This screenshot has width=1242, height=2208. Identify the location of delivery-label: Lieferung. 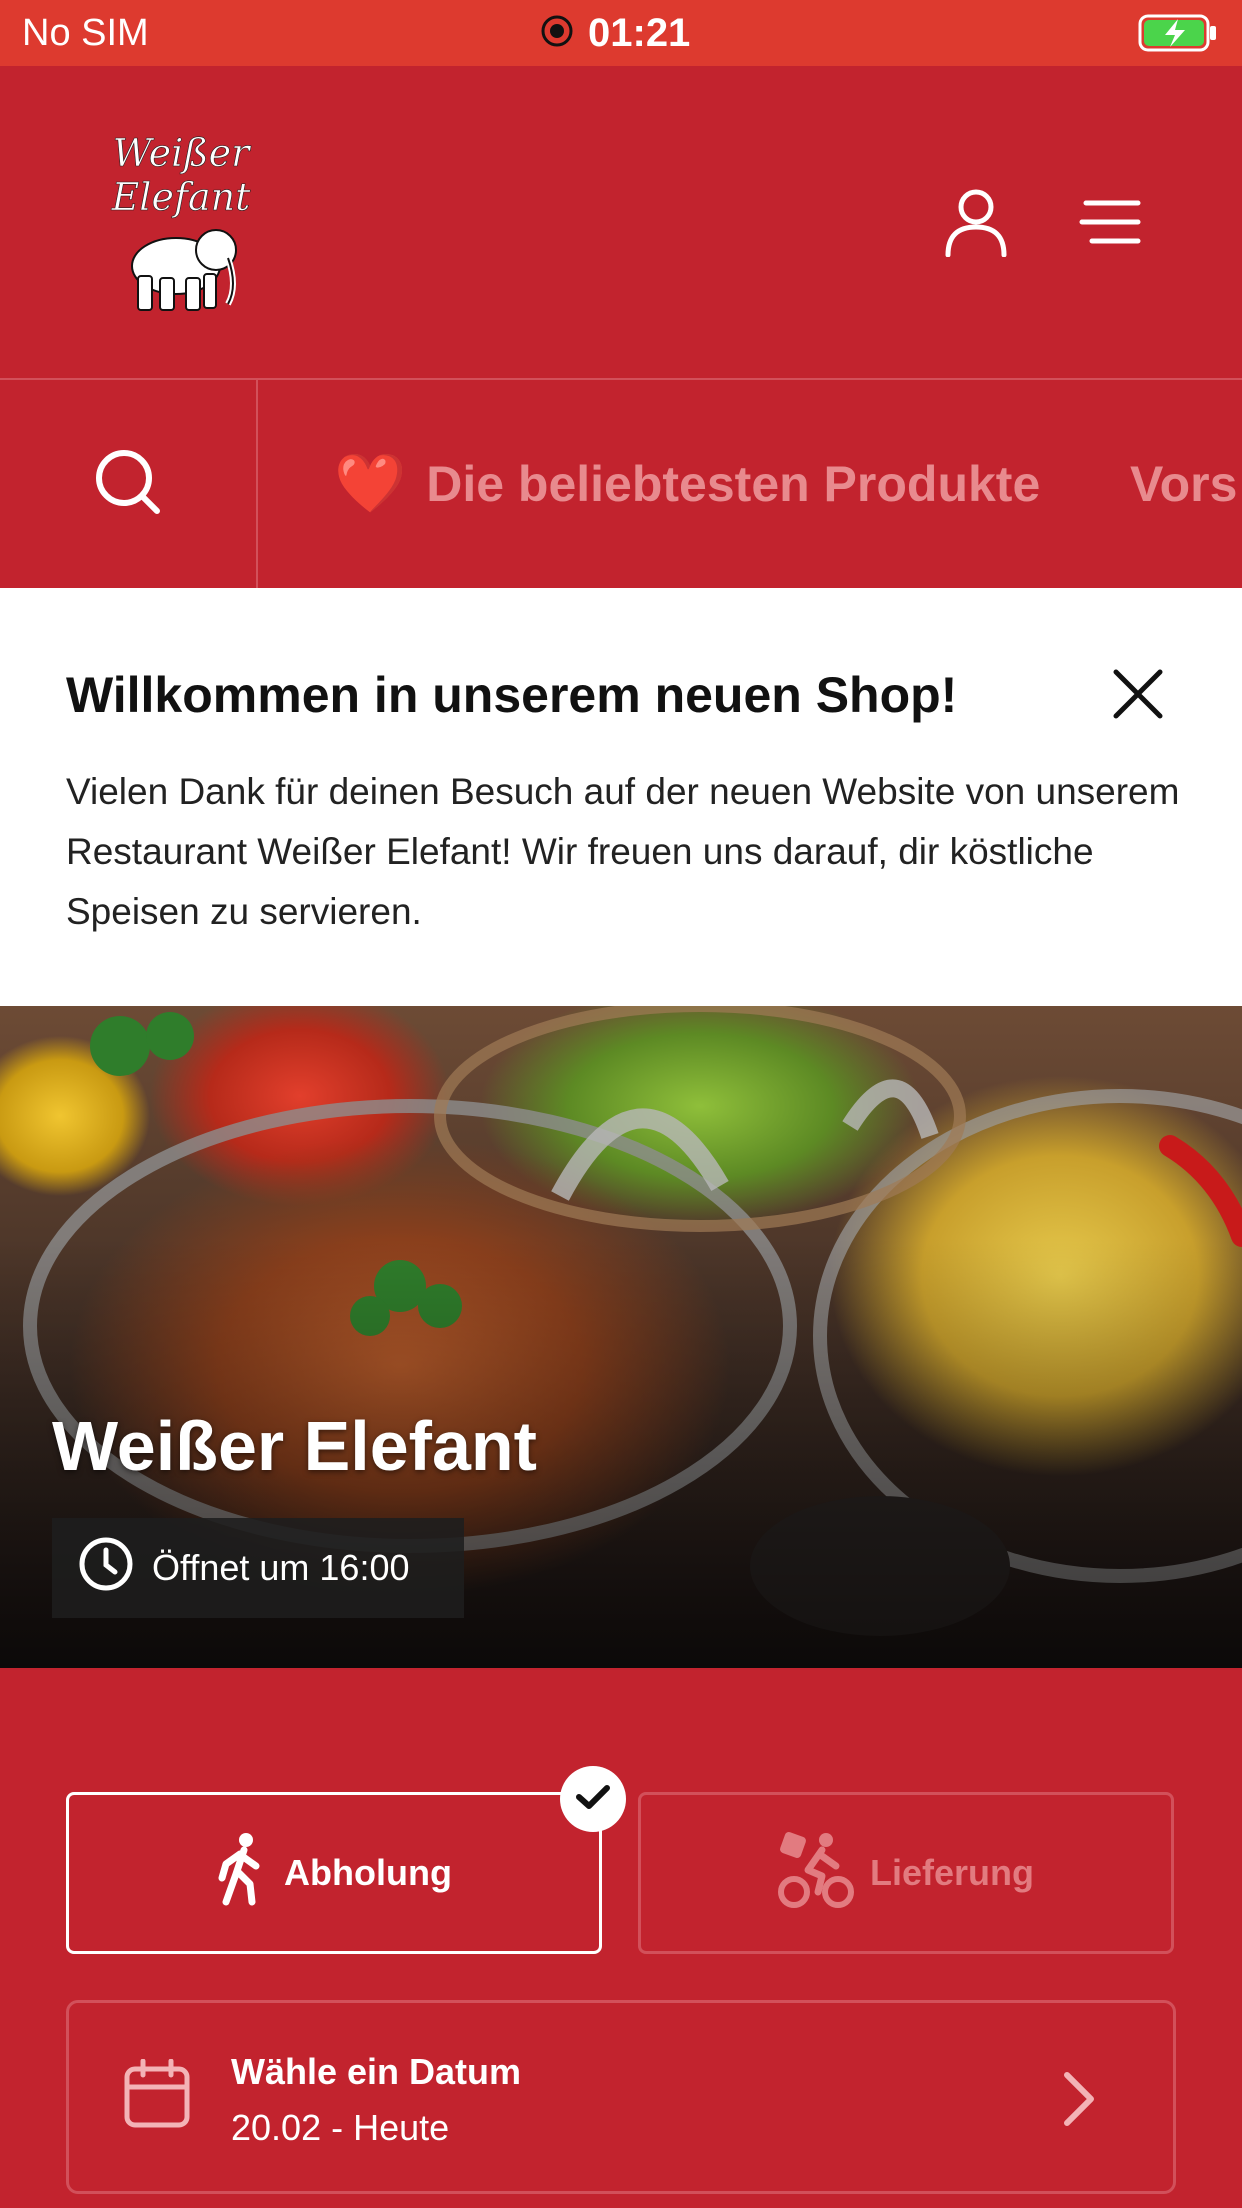
(951, 1872).